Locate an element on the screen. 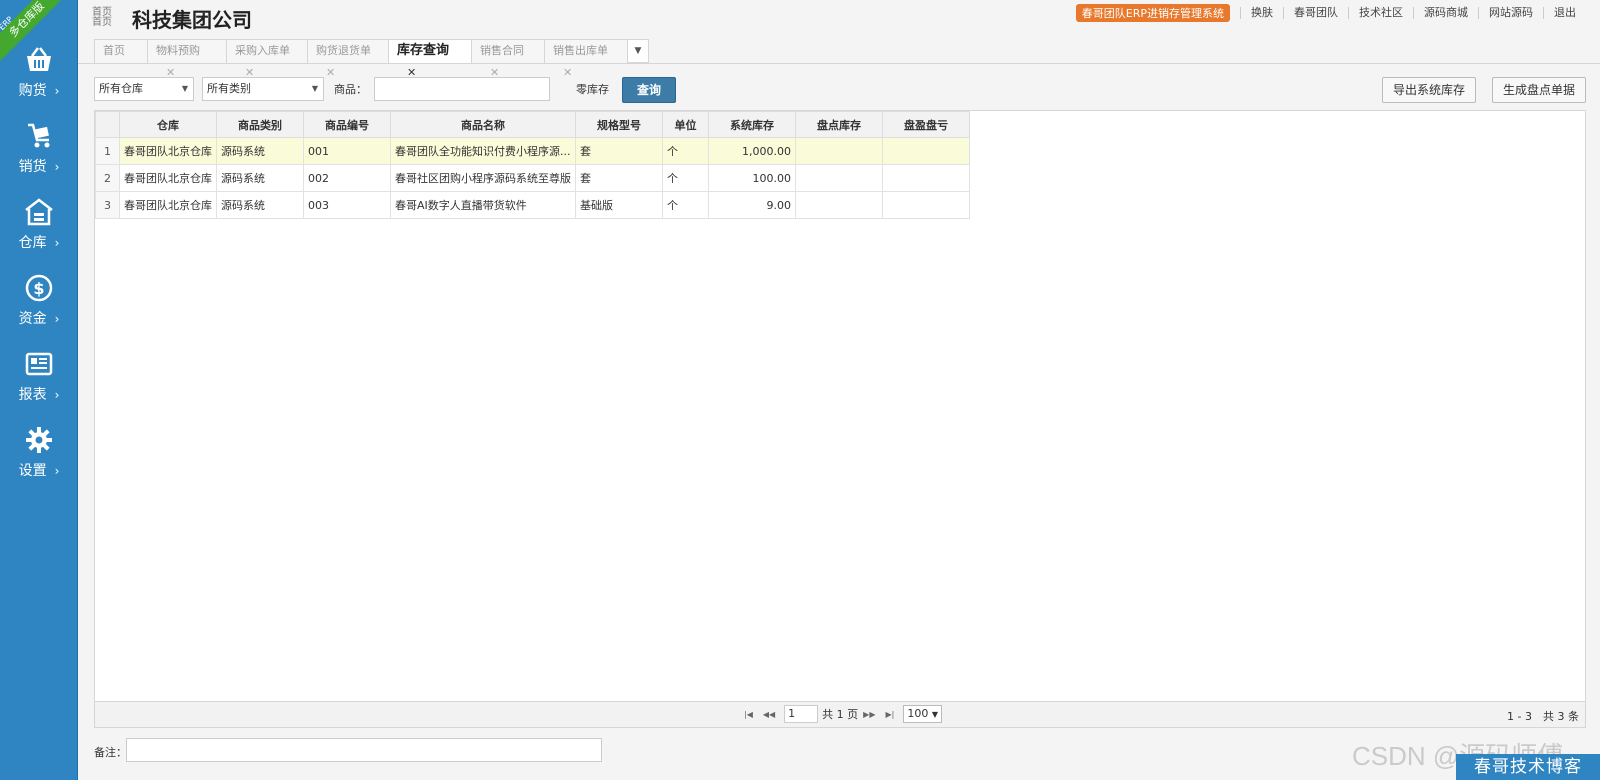  export-stock-button: 导出系统库存 is located at coordinates (1428, 90).